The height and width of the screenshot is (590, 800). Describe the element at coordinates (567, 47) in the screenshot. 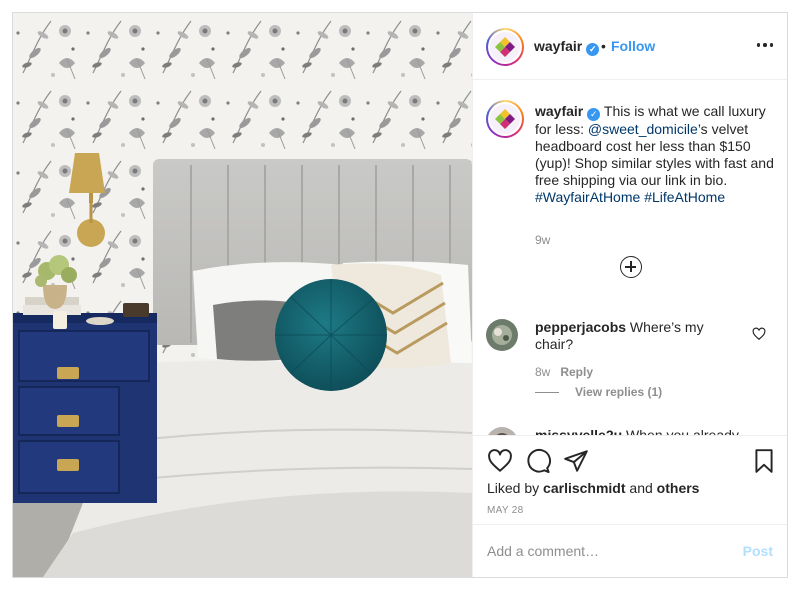

I see `header-username: wayfair ✓` at that location.